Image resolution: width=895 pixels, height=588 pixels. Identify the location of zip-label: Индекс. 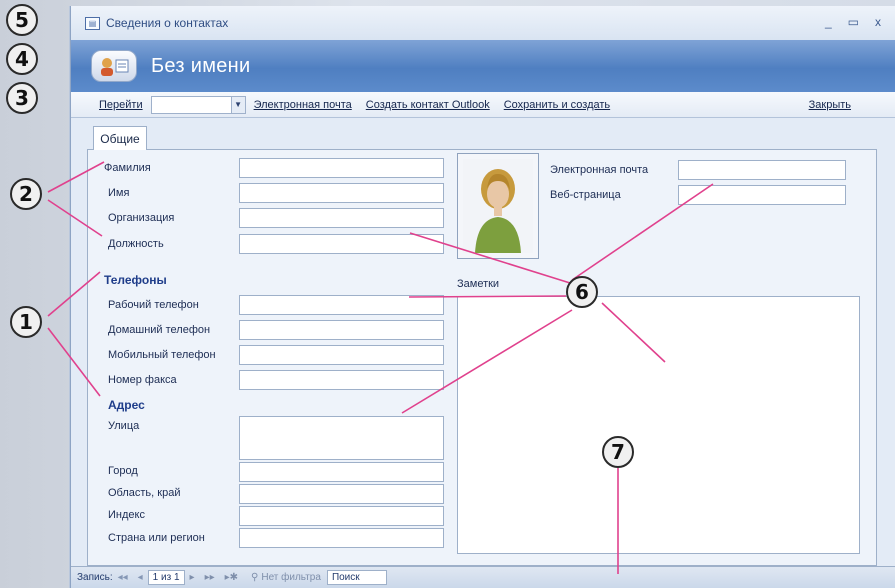
(126, 515).